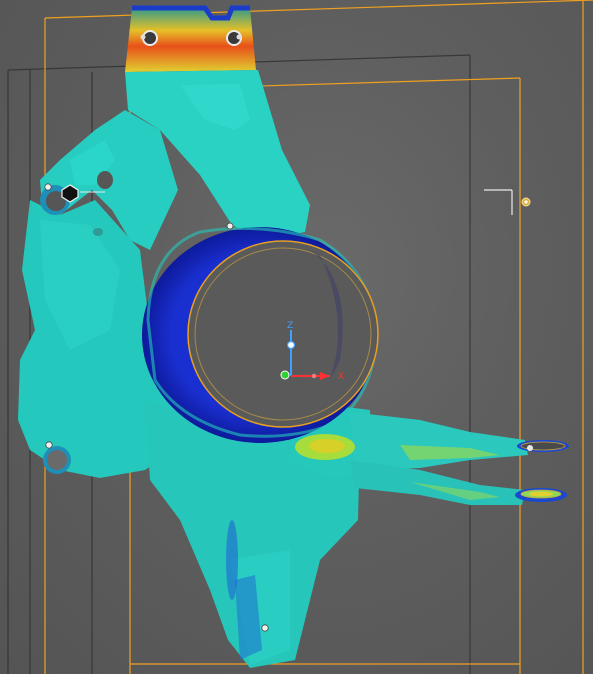  I want to click on lower-right-eyelet, so click(541, 495).